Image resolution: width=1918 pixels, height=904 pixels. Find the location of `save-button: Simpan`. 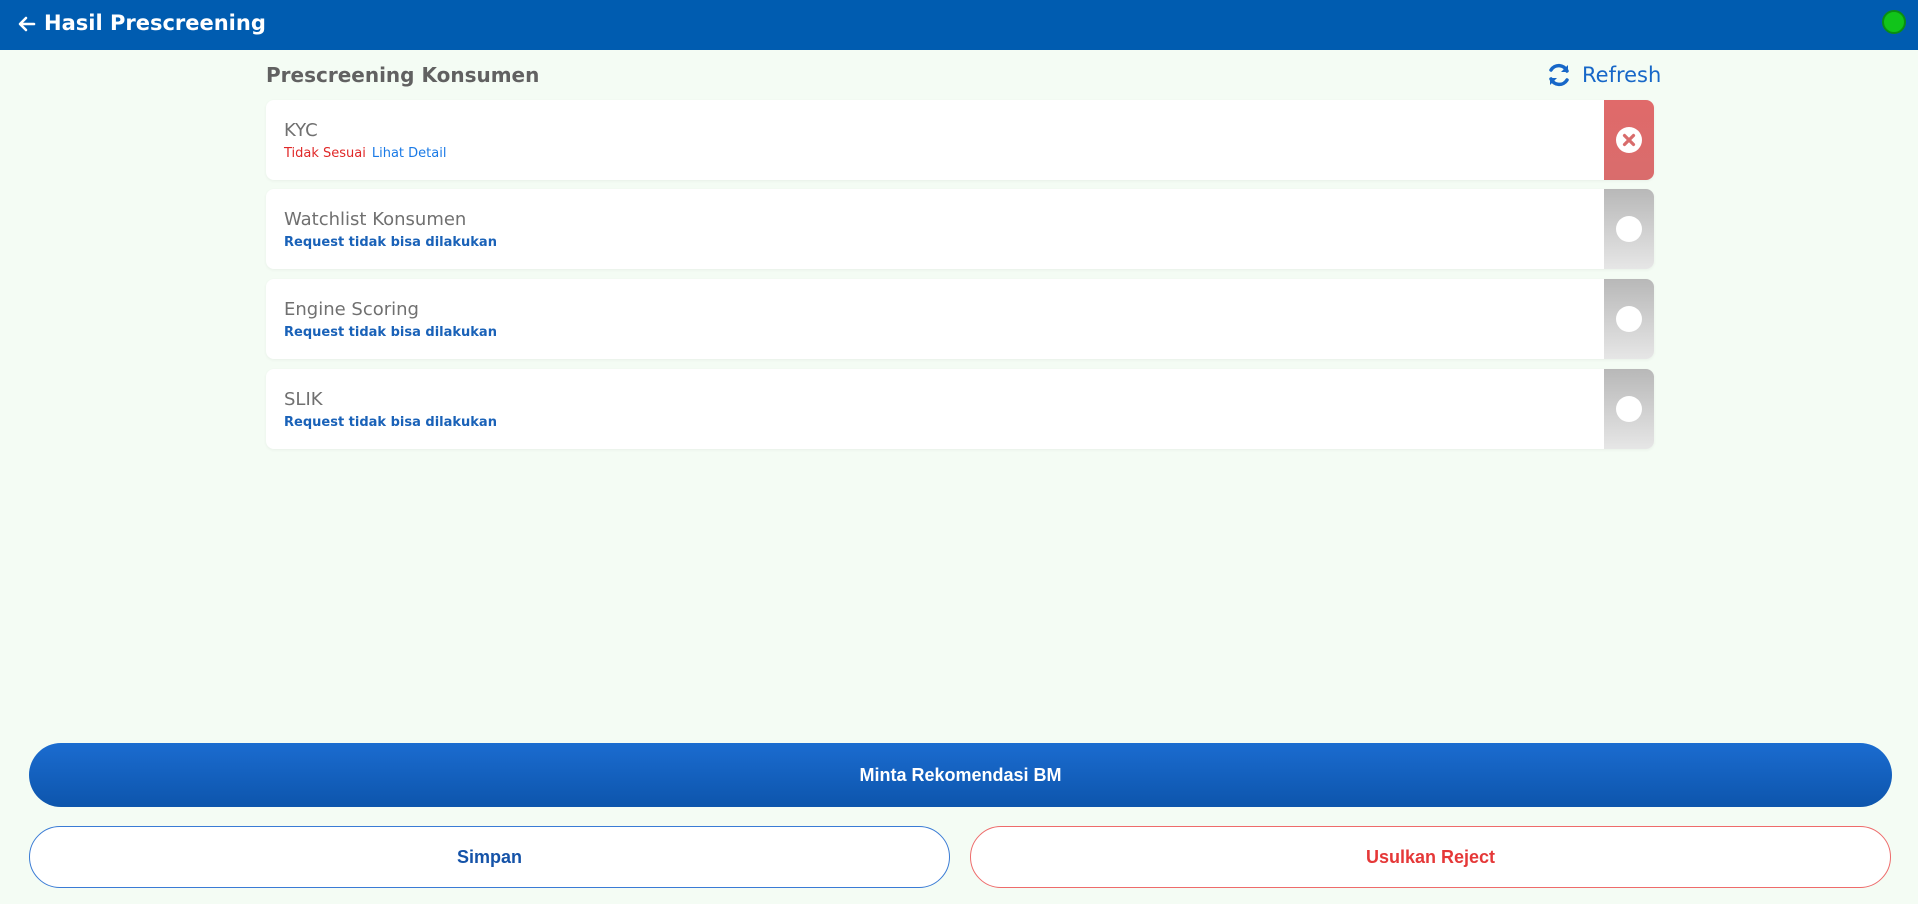

save-button: Simpan is located at coordinates (489, 857).